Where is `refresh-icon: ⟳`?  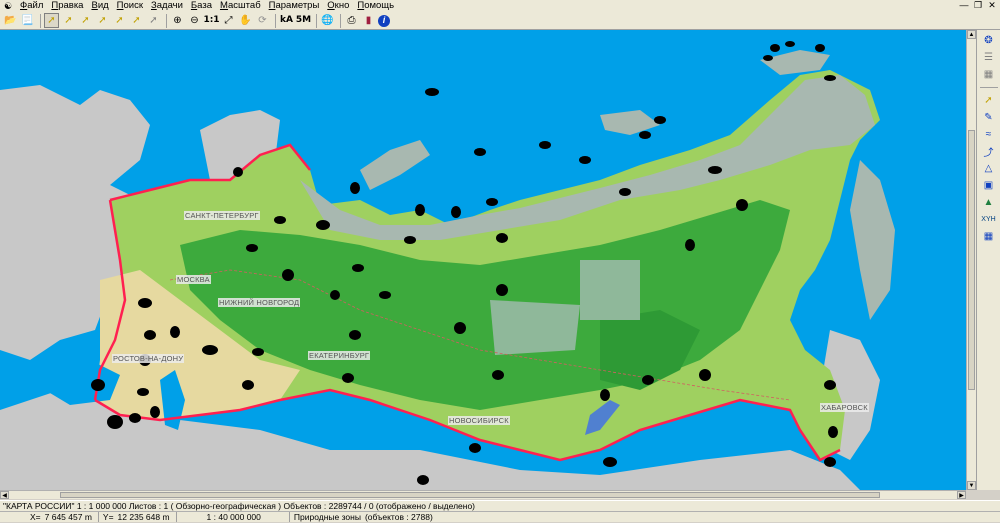 refresh-icon: ⟳ is located at coordinates (262, 20).